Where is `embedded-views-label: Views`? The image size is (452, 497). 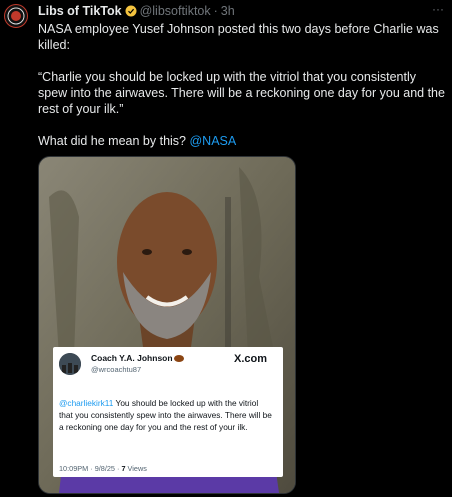 embedded-views-label: Views is located at coordinates (136, 468).